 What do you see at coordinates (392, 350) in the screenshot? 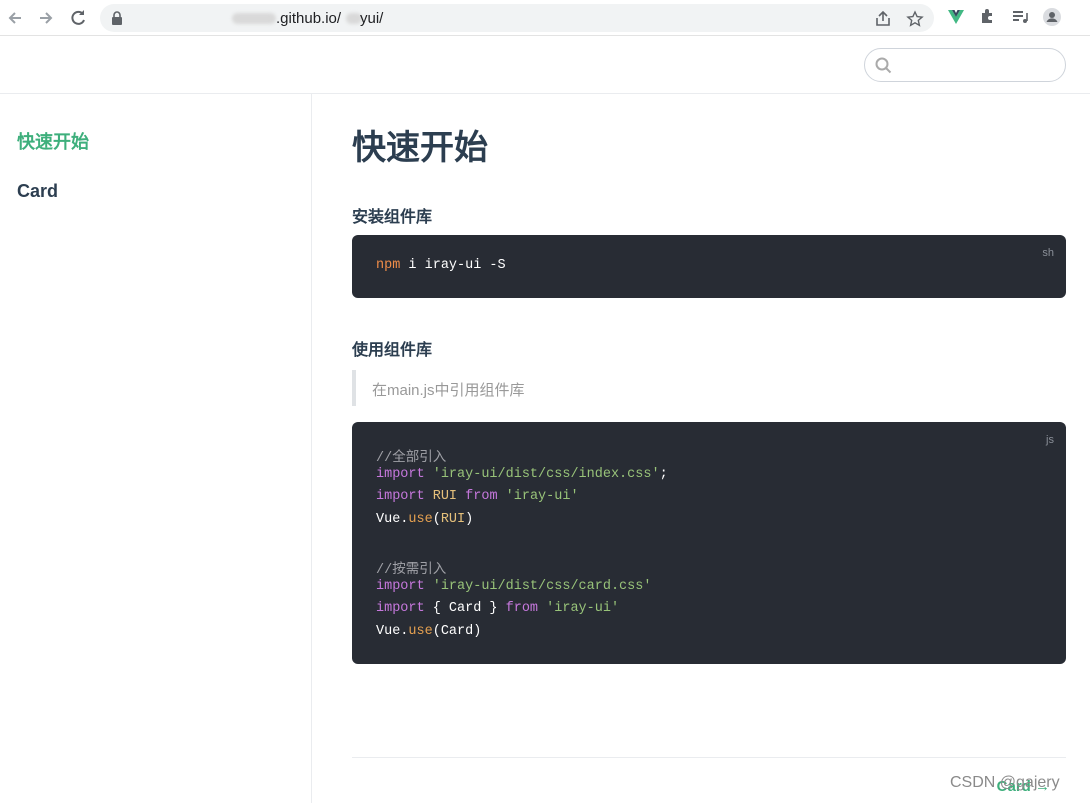
I see `section-heading-use: 使用组件库` at bounding box center [392, 350].